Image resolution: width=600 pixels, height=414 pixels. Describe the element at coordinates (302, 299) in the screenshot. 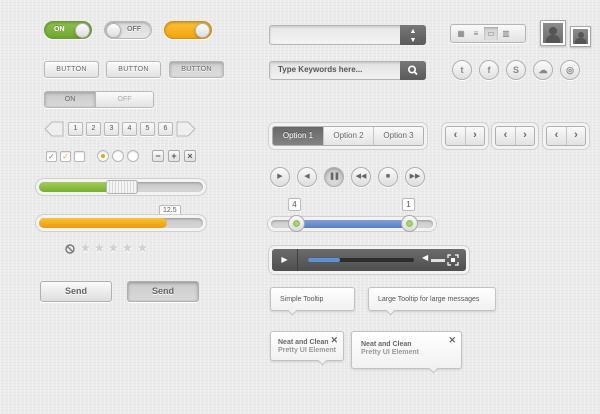

I see `tooltip-text: Simple Tooltip` at that location.